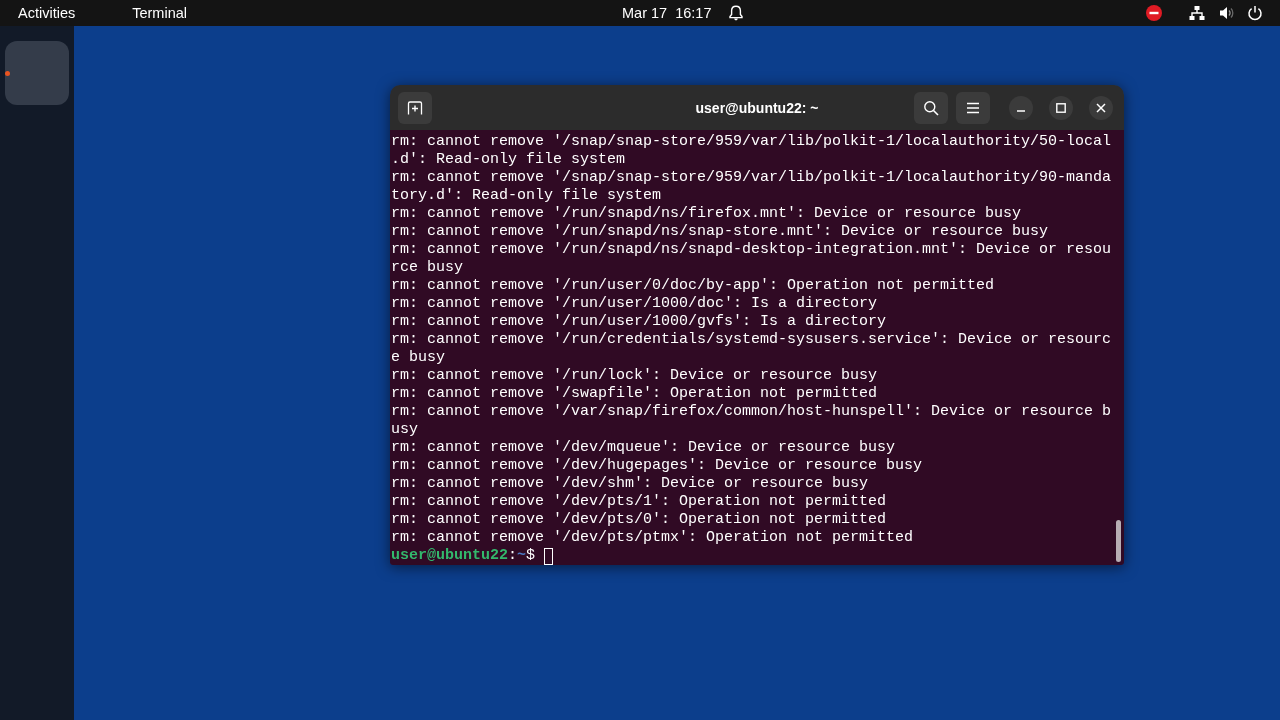 The height and width of the screenshot is (720, 1280). I want to click on terminal-line: rm: cannot remove '/run/user/0/doc/by-app': Operation not permitted, so click(693, 286).